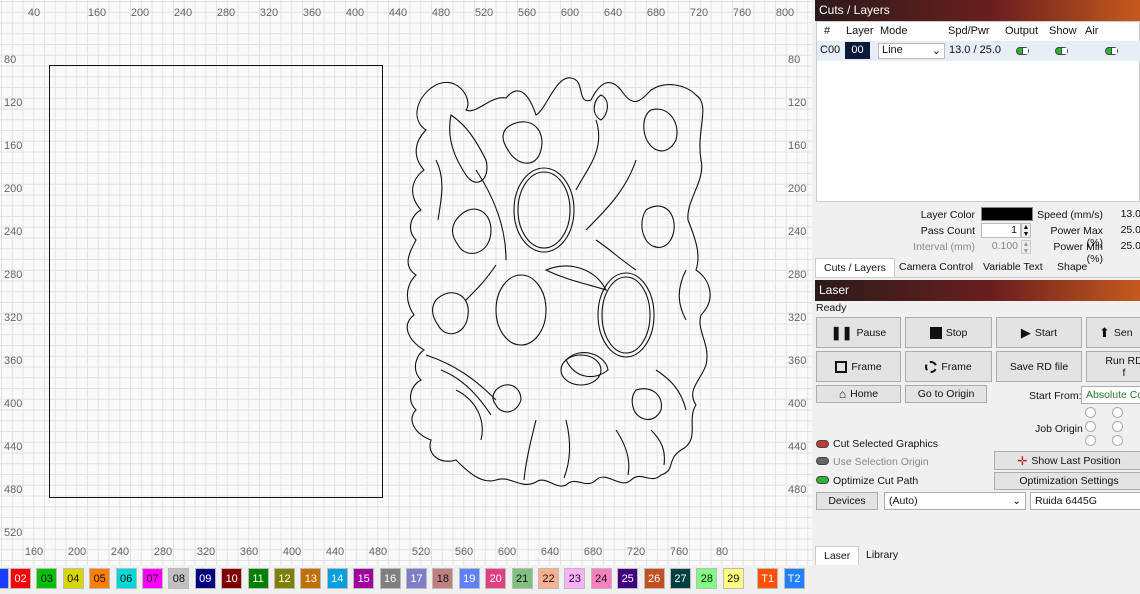 The height and width of the screenshot is (594, 1140). Describe the element at coordinates (1092, 31) in the screenshot. I see `col-header-air: Air` at that location.